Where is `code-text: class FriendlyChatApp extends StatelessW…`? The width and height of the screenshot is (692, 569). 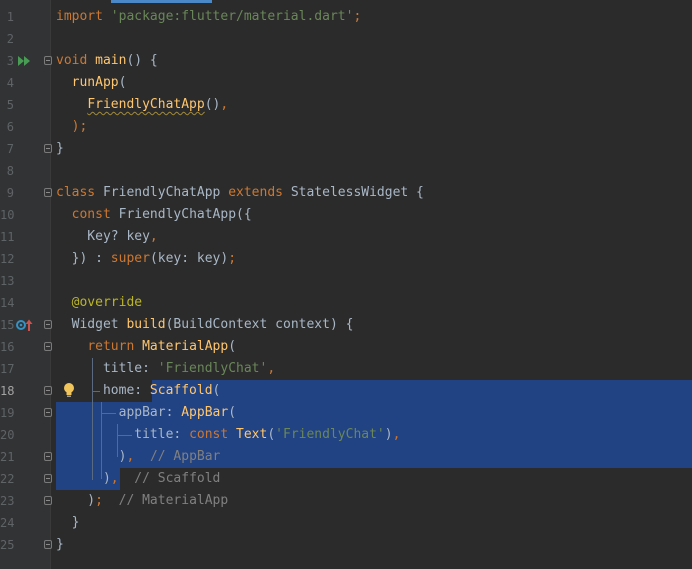 code-text: class FriendlyChatApp extends StatelessW… is located at coordinates (240, 193).